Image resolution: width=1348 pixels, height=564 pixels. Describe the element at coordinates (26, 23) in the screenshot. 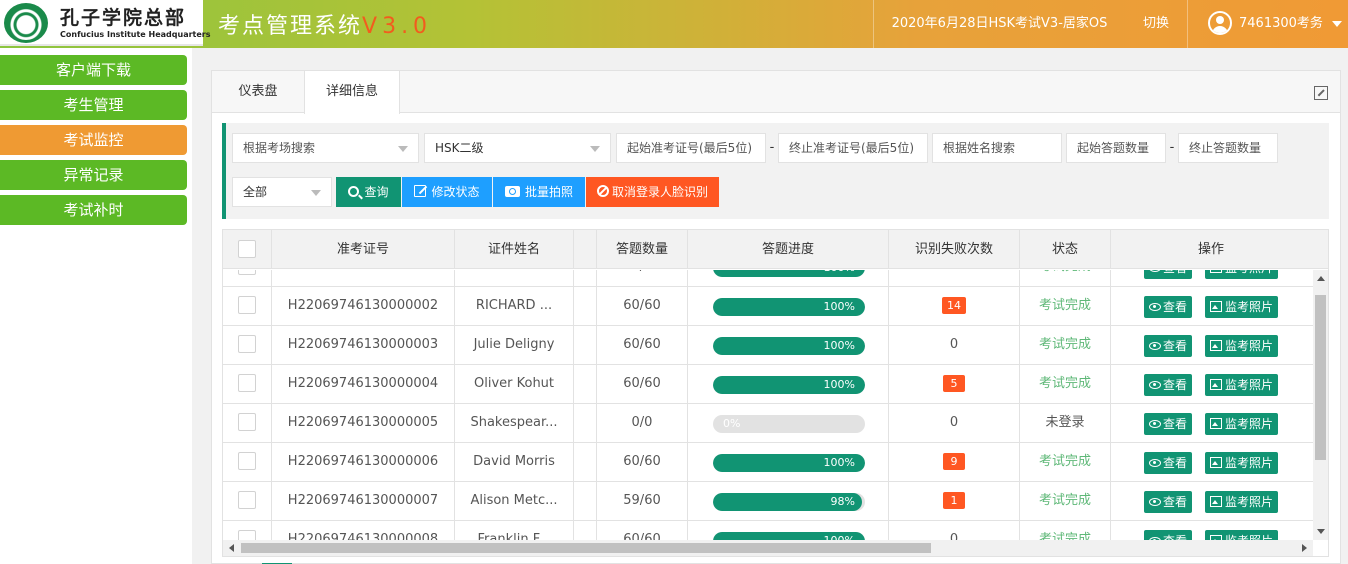

I see `confucius-logo-icon` at that location.